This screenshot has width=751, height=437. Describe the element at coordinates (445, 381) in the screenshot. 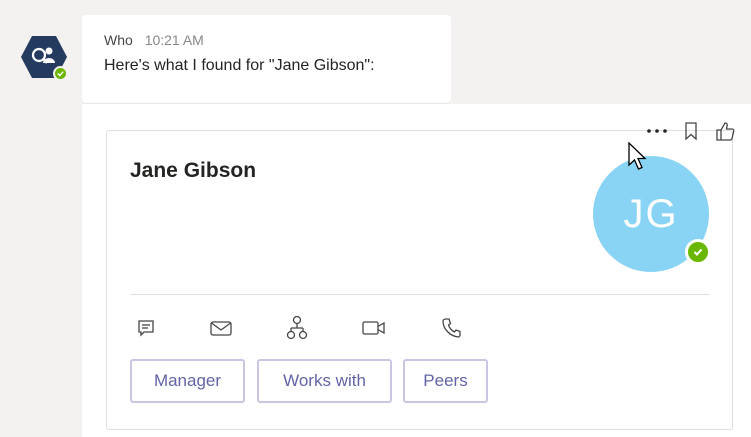

I see `peers-button: Peers` at that location.